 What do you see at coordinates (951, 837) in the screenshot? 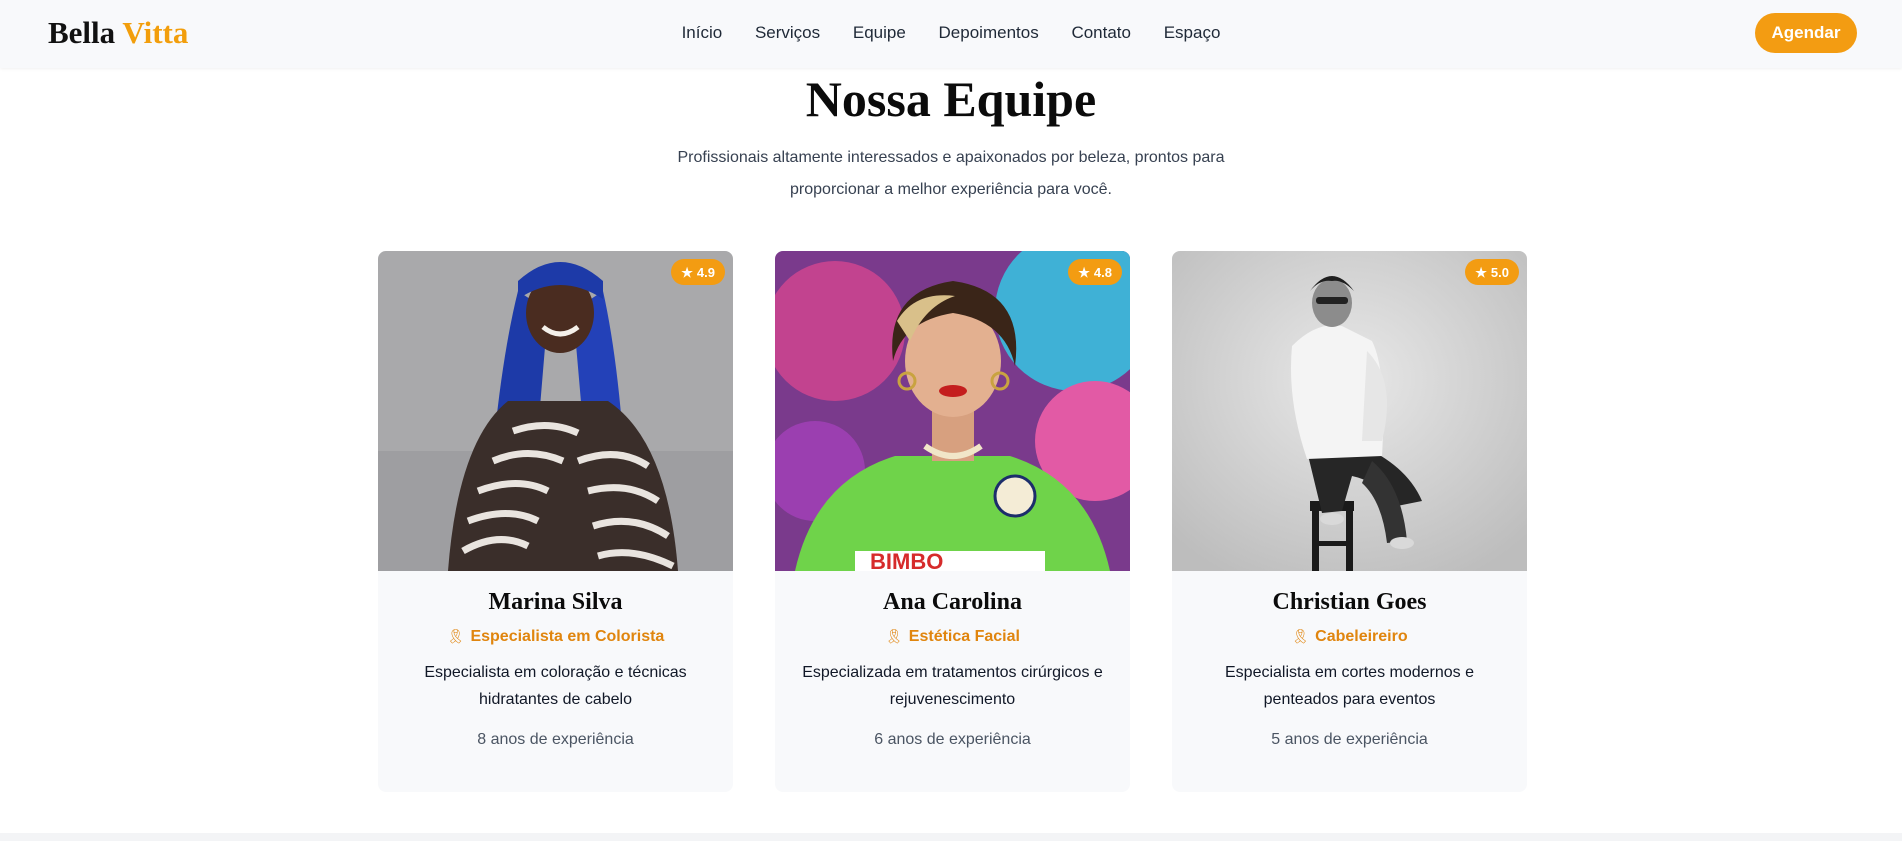
I see `next-section-edge` at bounding box center [951, 837].